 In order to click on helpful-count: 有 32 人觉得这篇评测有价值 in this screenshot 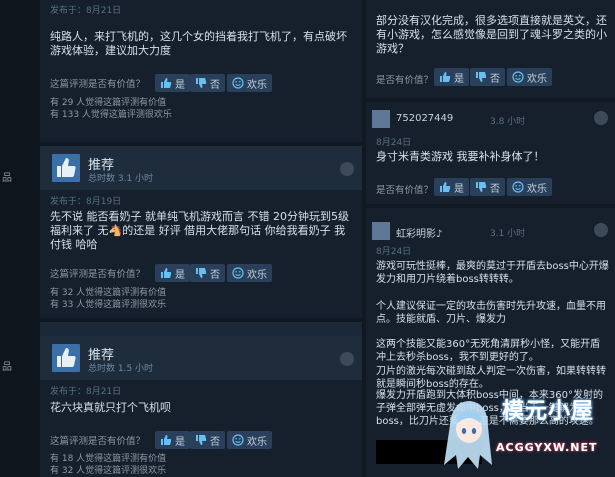, I will do `click(108, 293)`.